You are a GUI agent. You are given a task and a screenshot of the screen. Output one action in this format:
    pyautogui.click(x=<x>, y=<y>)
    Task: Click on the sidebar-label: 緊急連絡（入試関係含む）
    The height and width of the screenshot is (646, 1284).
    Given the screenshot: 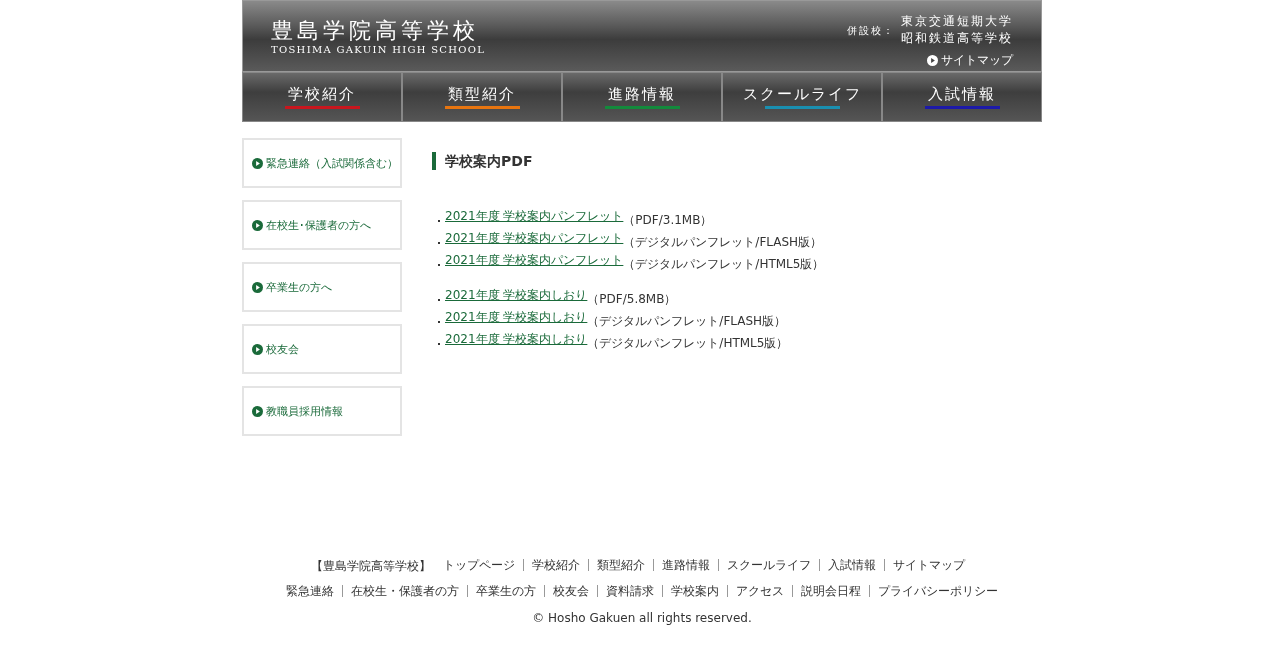 What is the action you would take?
    pyautogui.click(x=332, y=163)
    